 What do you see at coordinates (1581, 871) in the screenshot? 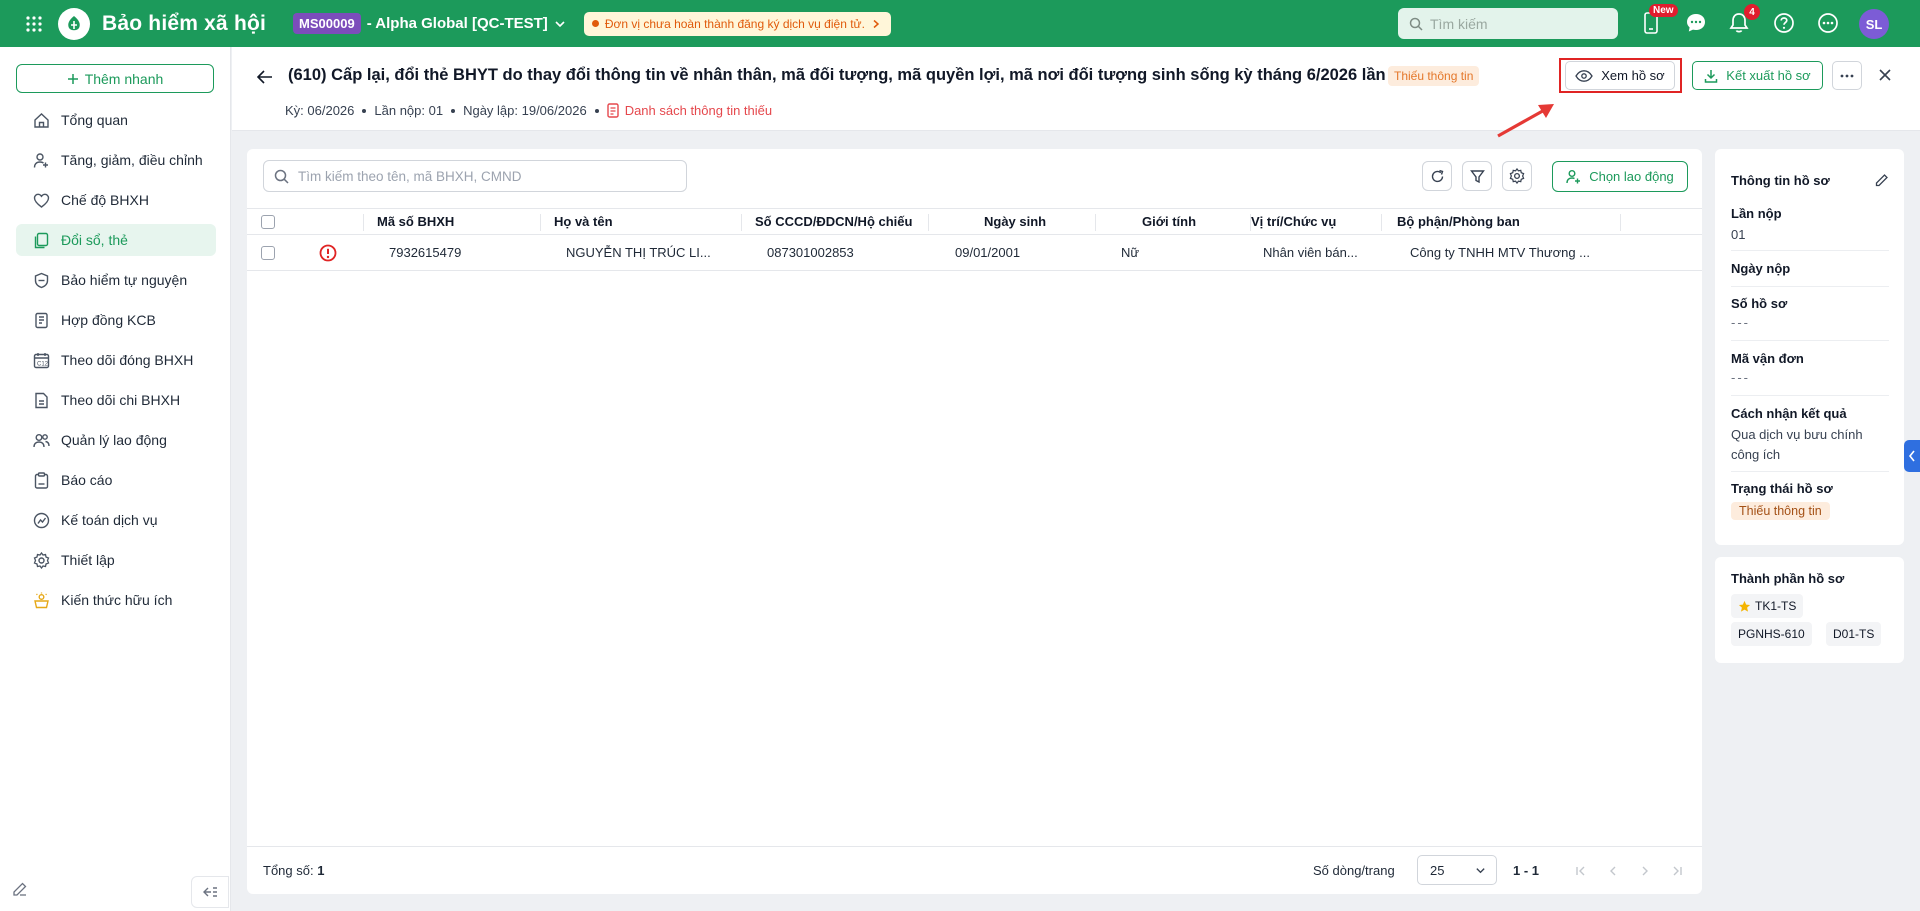
I see `first-page-icon` at bounding box center [1581, 871].